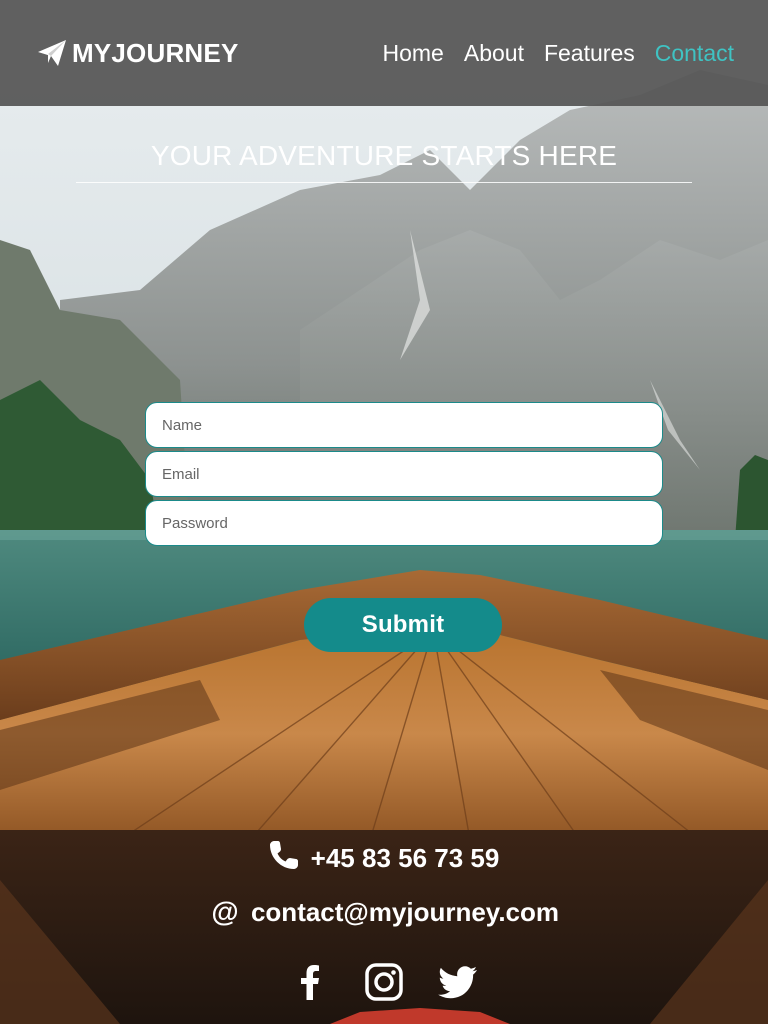  What do you see at coordinates (225, 911) in the screenshot?
I see `at-sign-icon: @` at bounding box center [225, 911].